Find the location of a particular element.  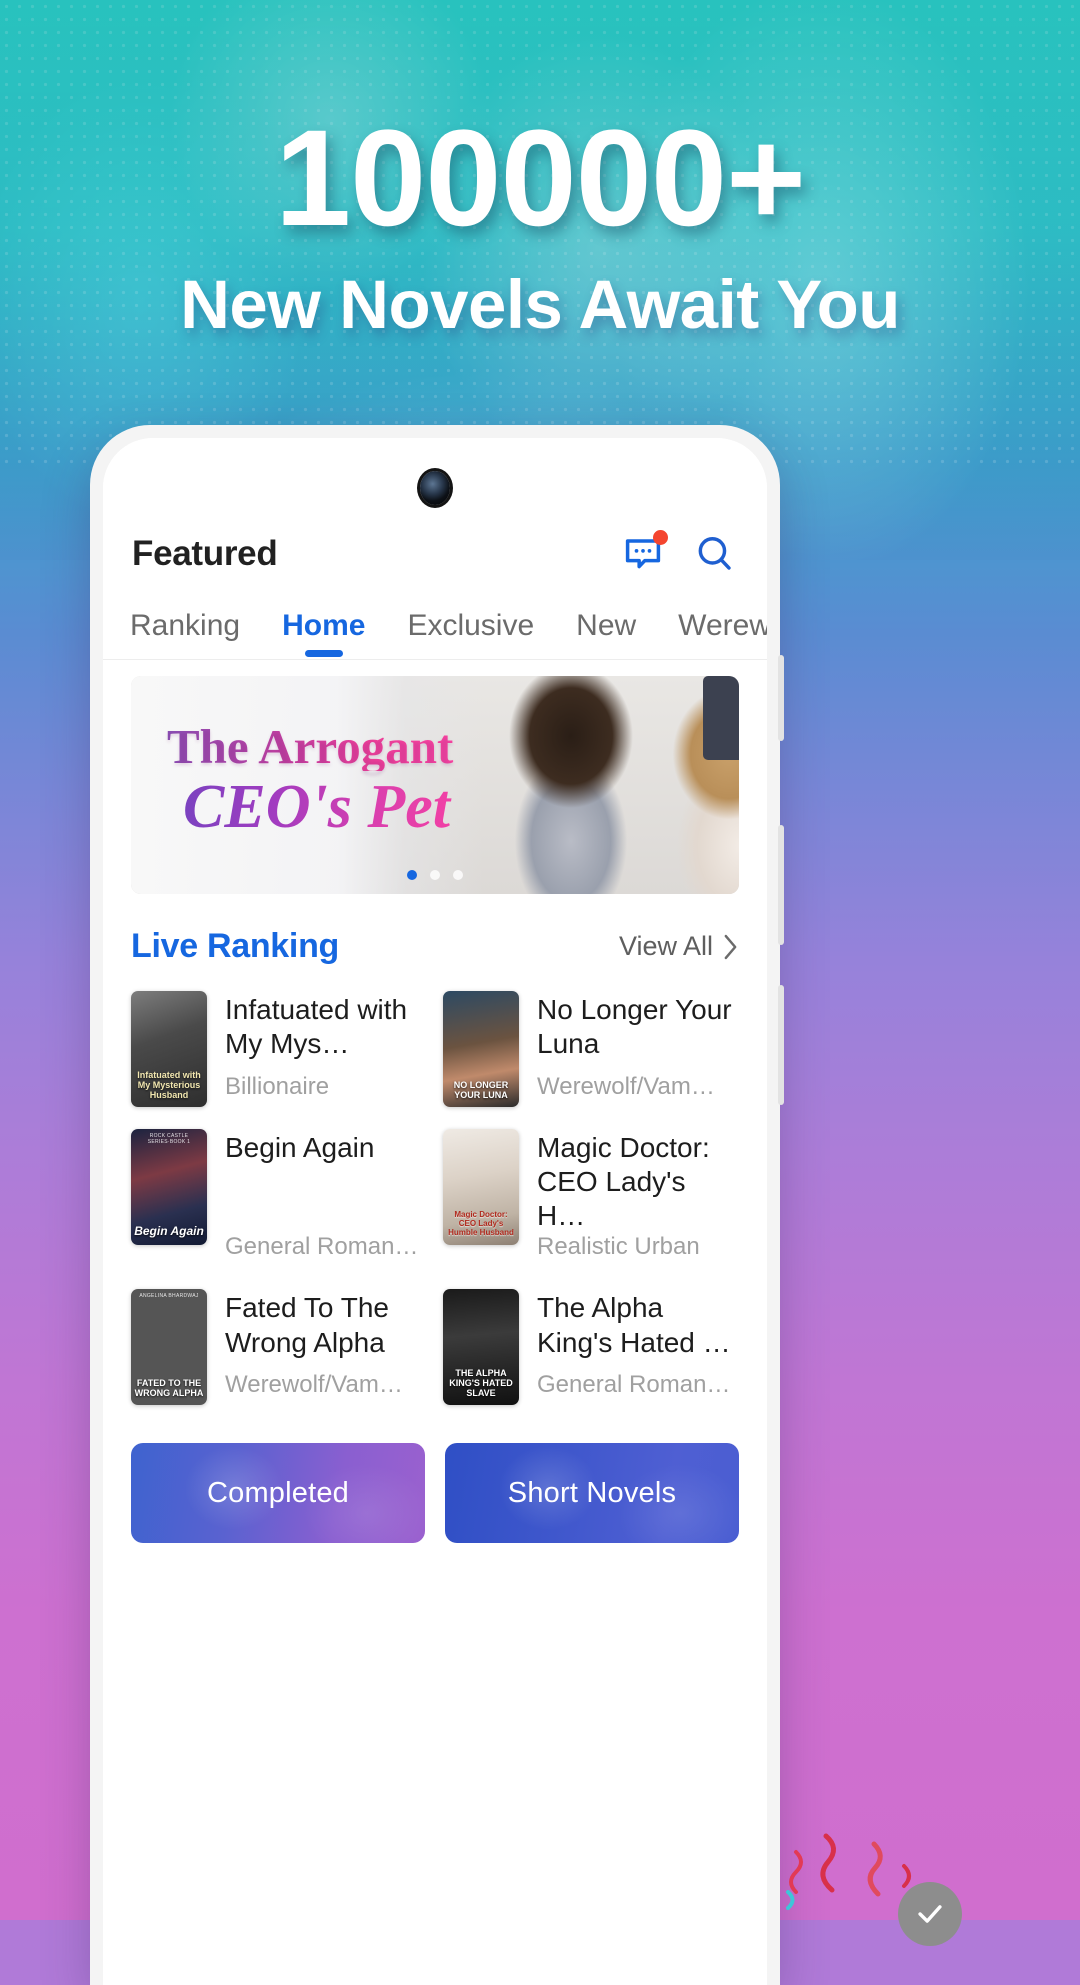

phone-side-button is located at coordinates (781, 1045).